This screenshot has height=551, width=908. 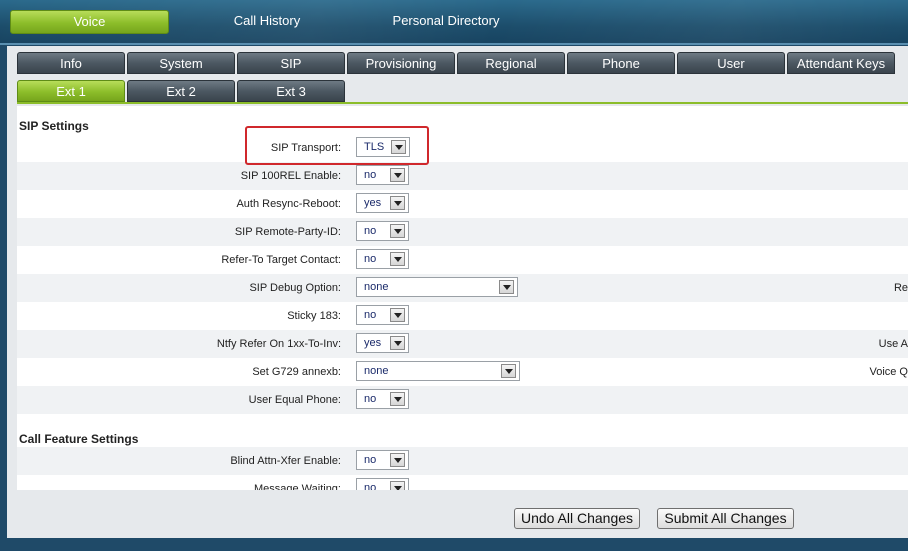 I want to click on setting-label: Ntfy Refer On 1xx-To-Inv:, so click(x=278, y=344).